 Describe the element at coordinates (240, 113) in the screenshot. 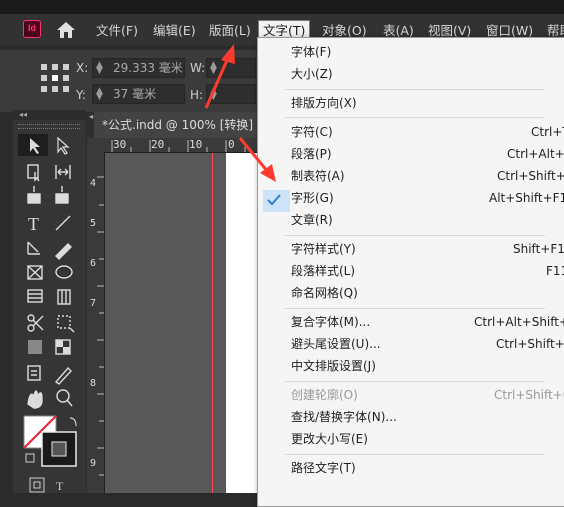

I see `annotation-arrows` at that location.